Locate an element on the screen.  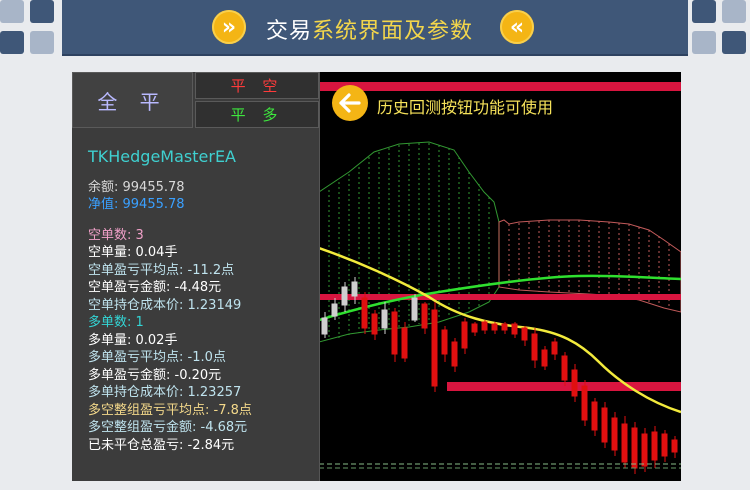
resistance-bar is located at coordinates (500, 86).